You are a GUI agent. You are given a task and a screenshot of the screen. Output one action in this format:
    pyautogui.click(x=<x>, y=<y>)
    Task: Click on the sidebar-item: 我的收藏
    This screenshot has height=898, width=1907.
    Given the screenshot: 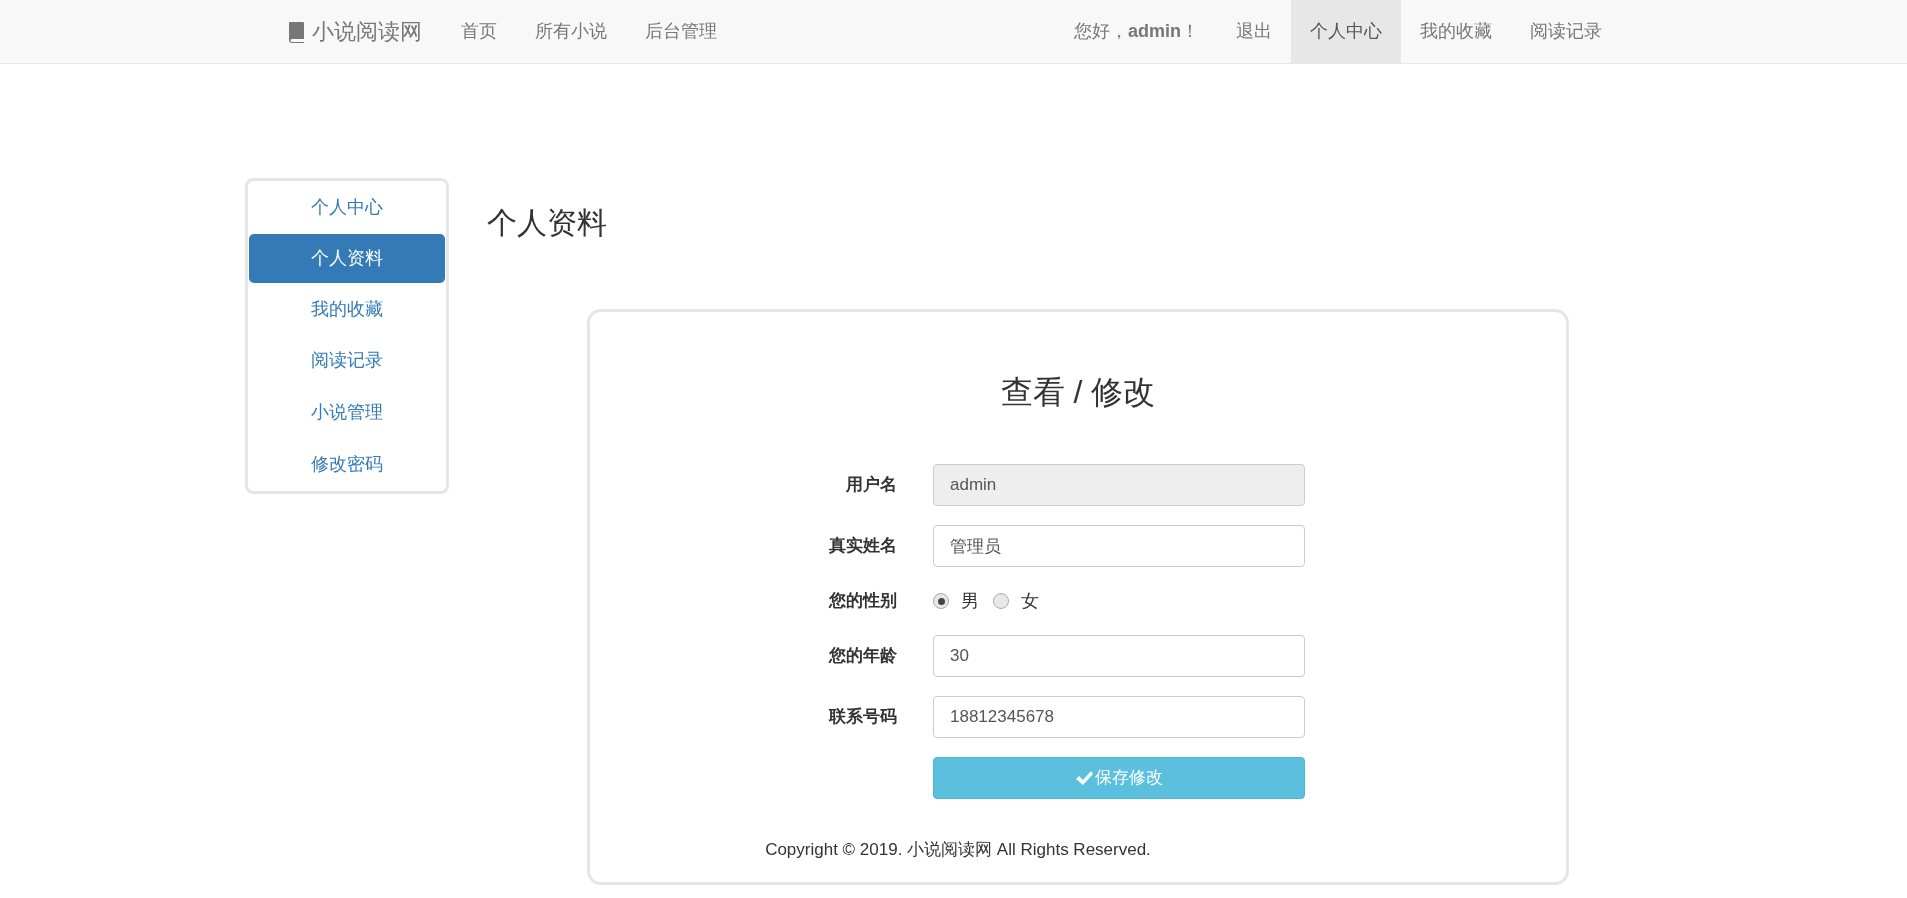 What is the action you would take?
    pyautogui.click(x=347, y=309)
    